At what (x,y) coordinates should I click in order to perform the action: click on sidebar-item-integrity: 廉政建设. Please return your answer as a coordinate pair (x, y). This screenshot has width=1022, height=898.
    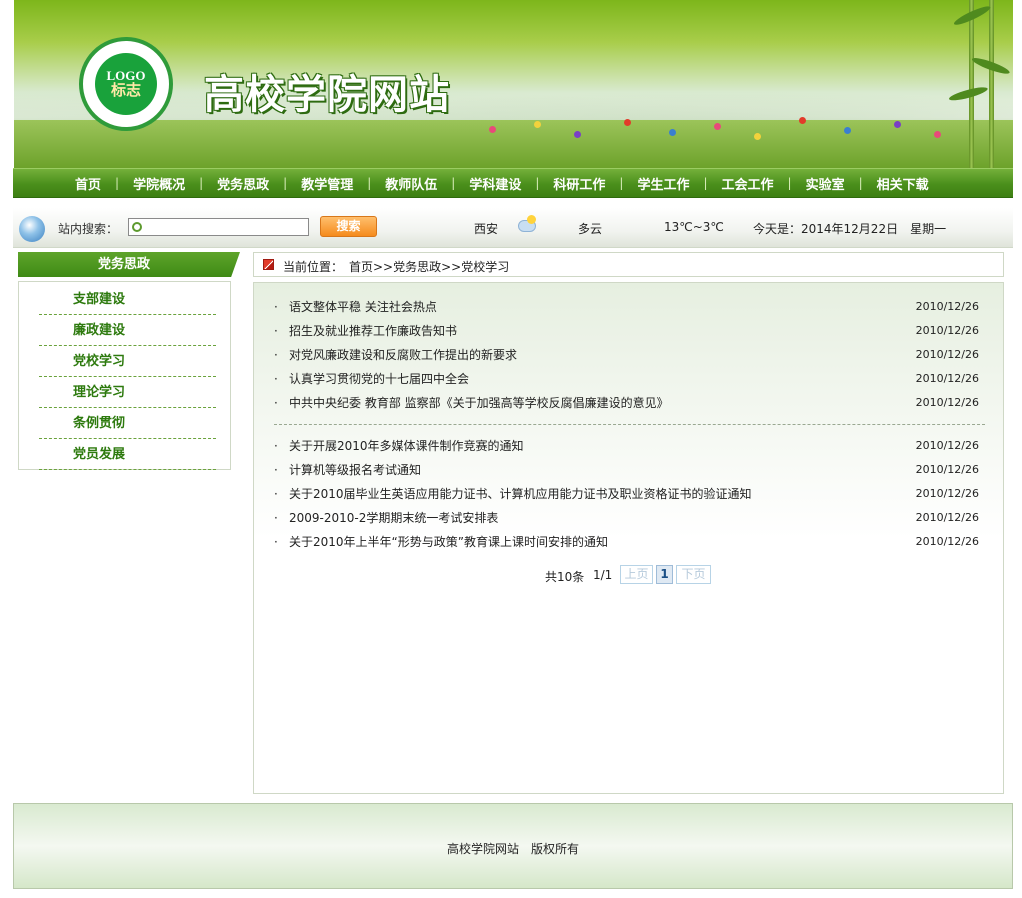
    Looking at the image, I should click on (127, 330).